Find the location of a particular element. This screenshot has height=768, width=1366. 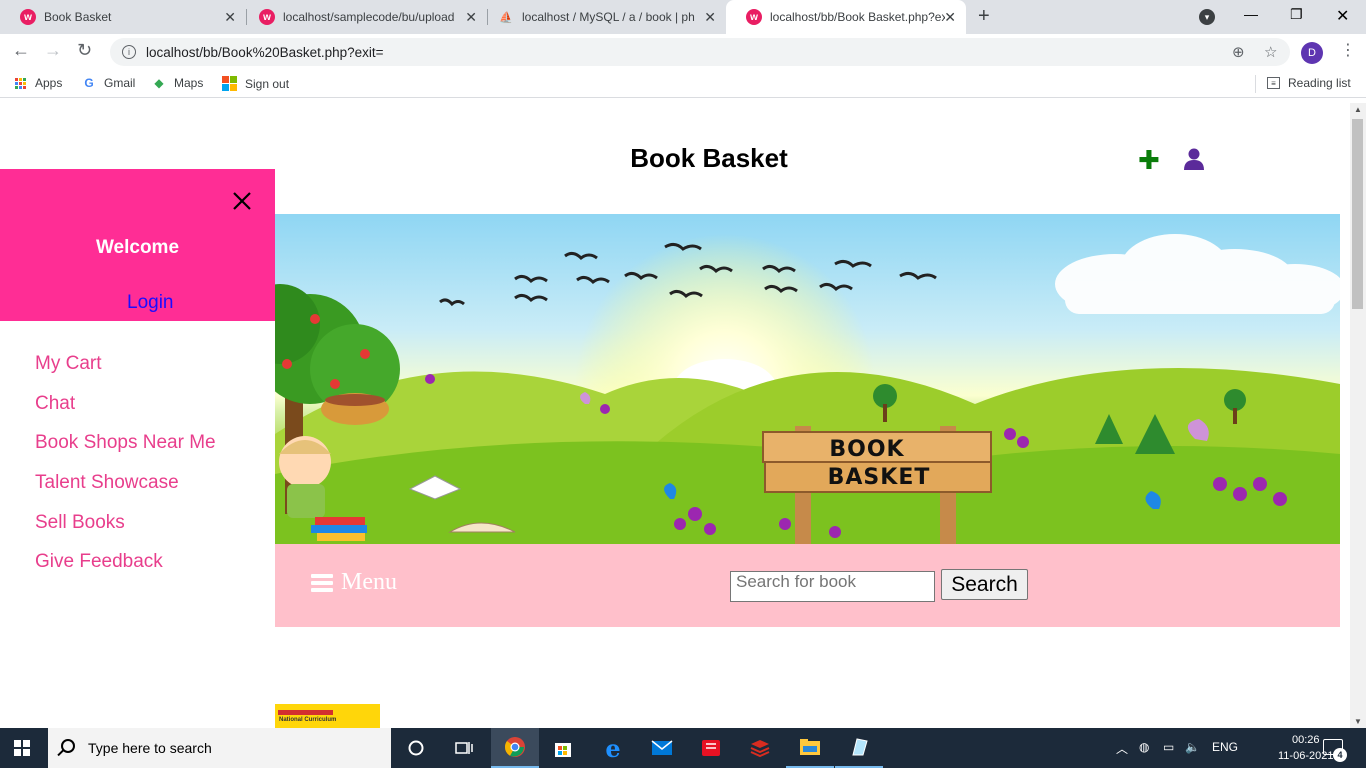

bookmark-apps: Apps is located at coordinates (38, 83).